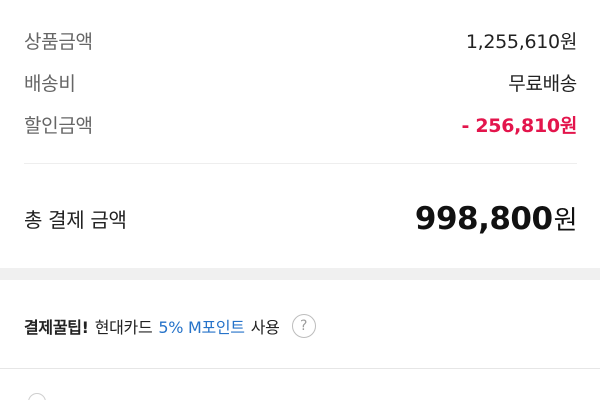 Image resolution: width=600 pixels, height=400 pixels. I want to click on product-amount-value: 1,255,610원, so click(521, 40).